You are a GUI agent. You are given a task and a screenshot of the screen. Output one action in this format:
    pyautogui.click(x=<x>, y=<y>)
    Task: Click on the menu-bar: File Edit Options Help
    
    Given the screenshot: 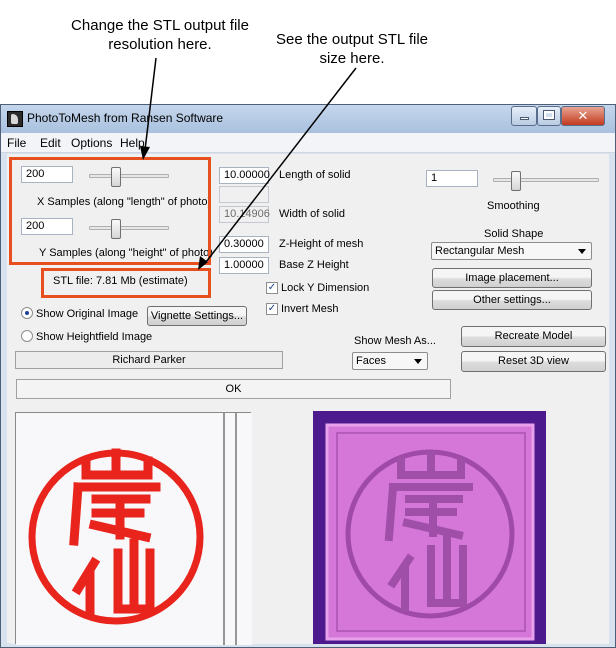 What is the action you would take?
    pyautogui.click(x=308, y=143)
    